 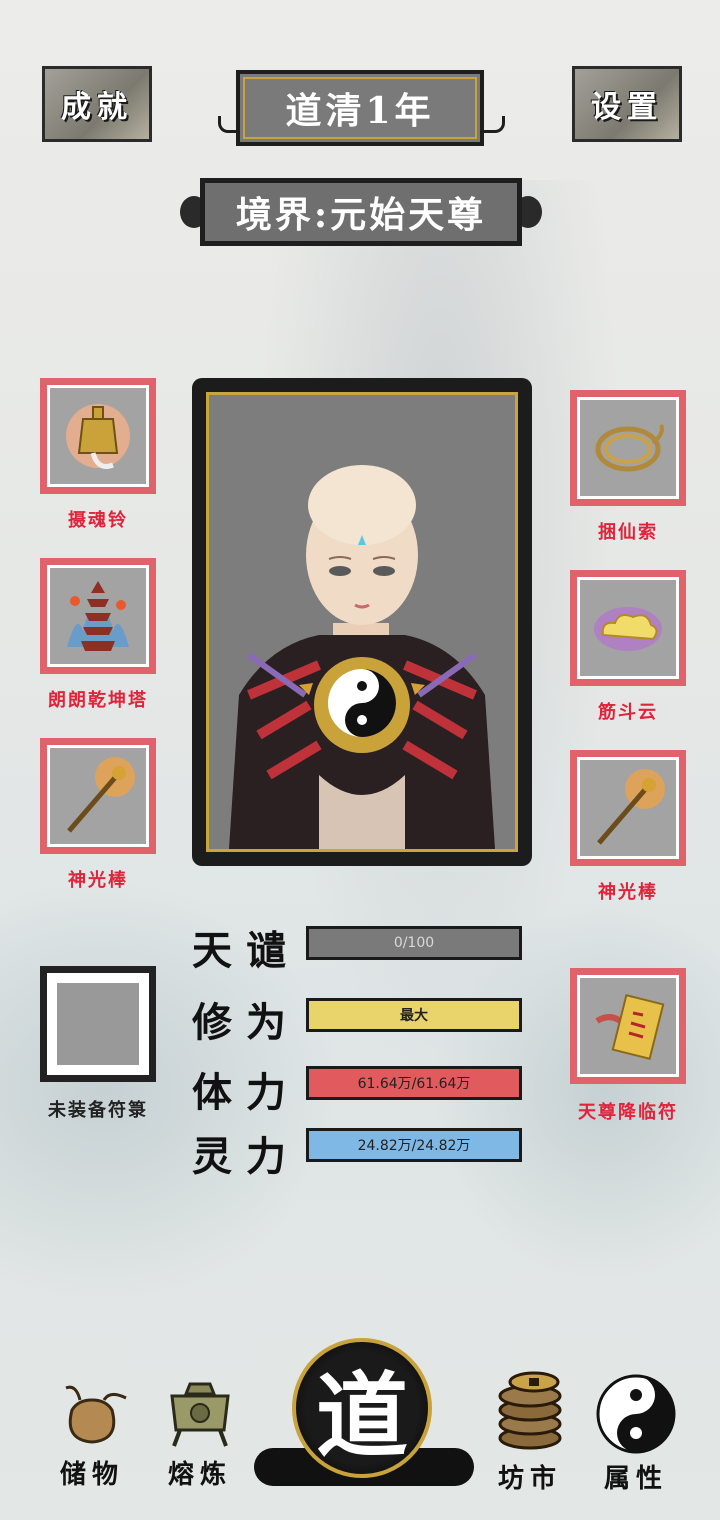 I want to click on cloud-icon, so click(x=628, y=629).